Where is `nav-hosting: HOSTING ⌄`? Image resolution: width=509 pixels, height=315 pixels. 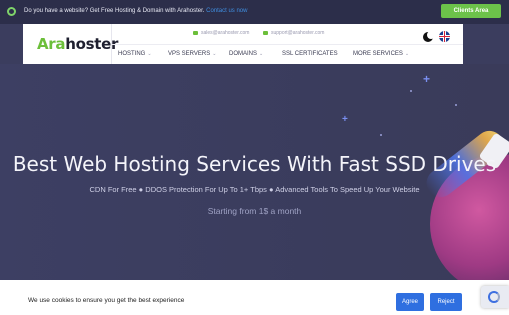
nav-hosting: HOSTING ⌄ is located at coordinates (135, 54).